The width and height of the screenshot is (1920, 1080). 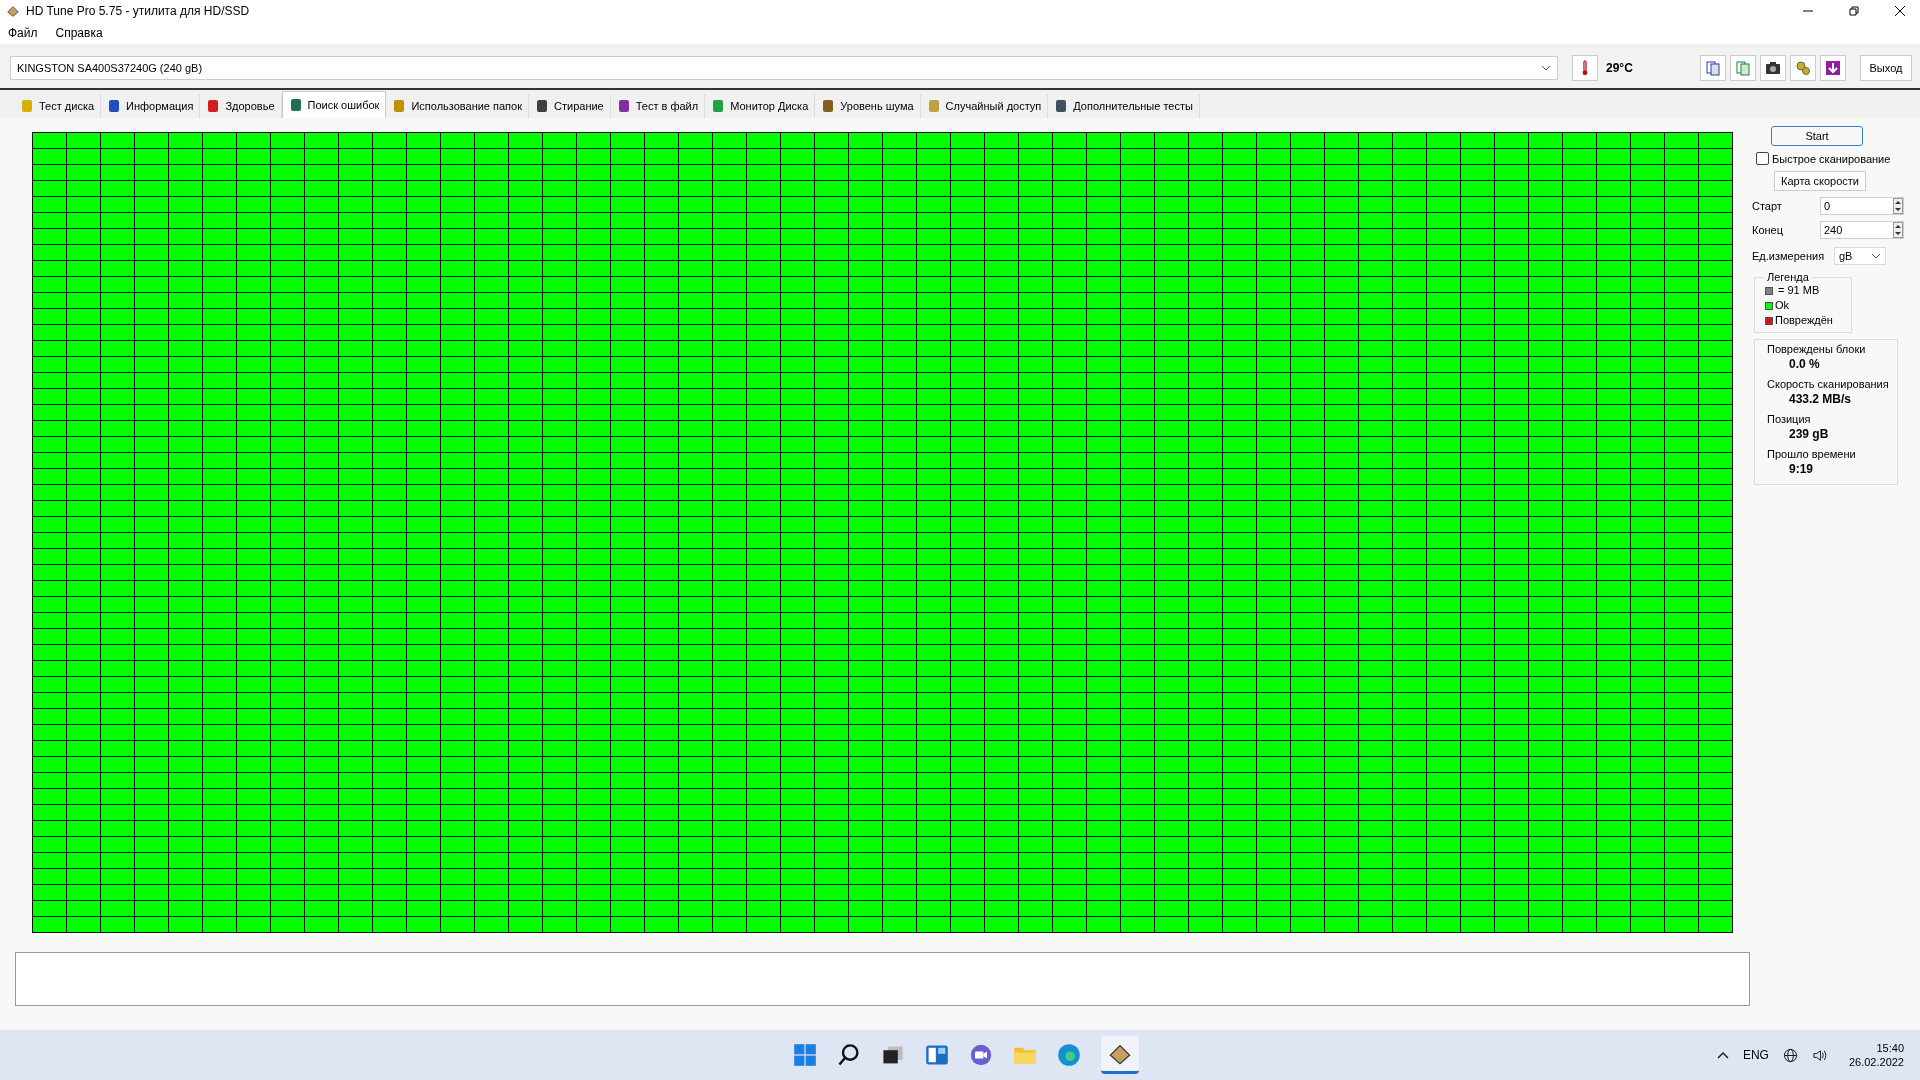 I want to click on globe-icon, so click(x=1790, y=1055).